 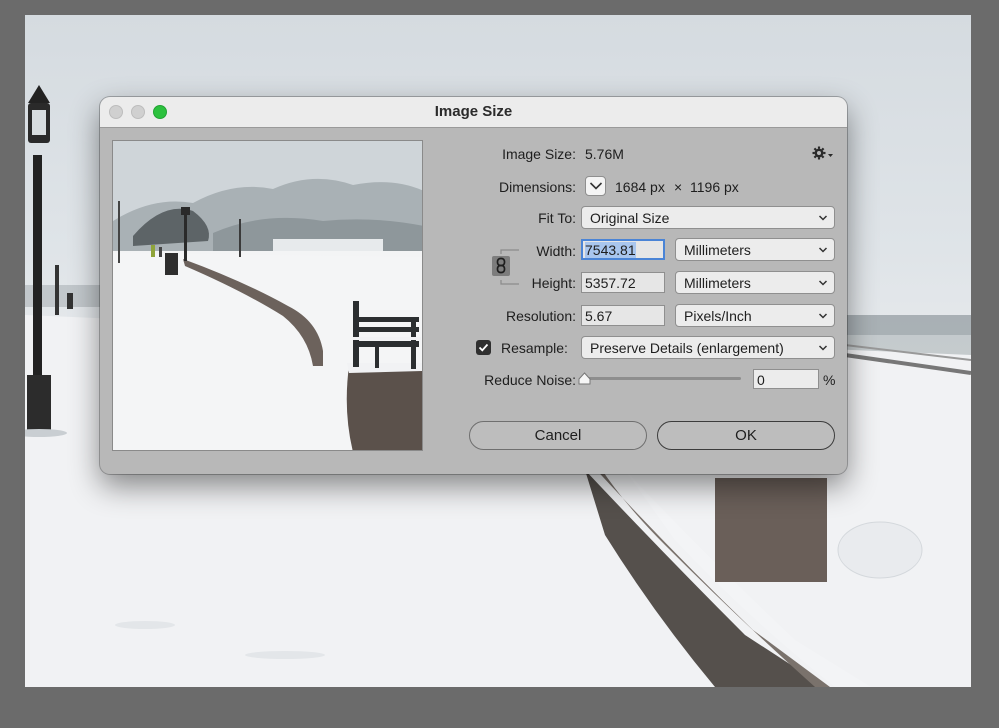 I want to click on width-unit-select: Millimeters, so click(x=755, y=249).